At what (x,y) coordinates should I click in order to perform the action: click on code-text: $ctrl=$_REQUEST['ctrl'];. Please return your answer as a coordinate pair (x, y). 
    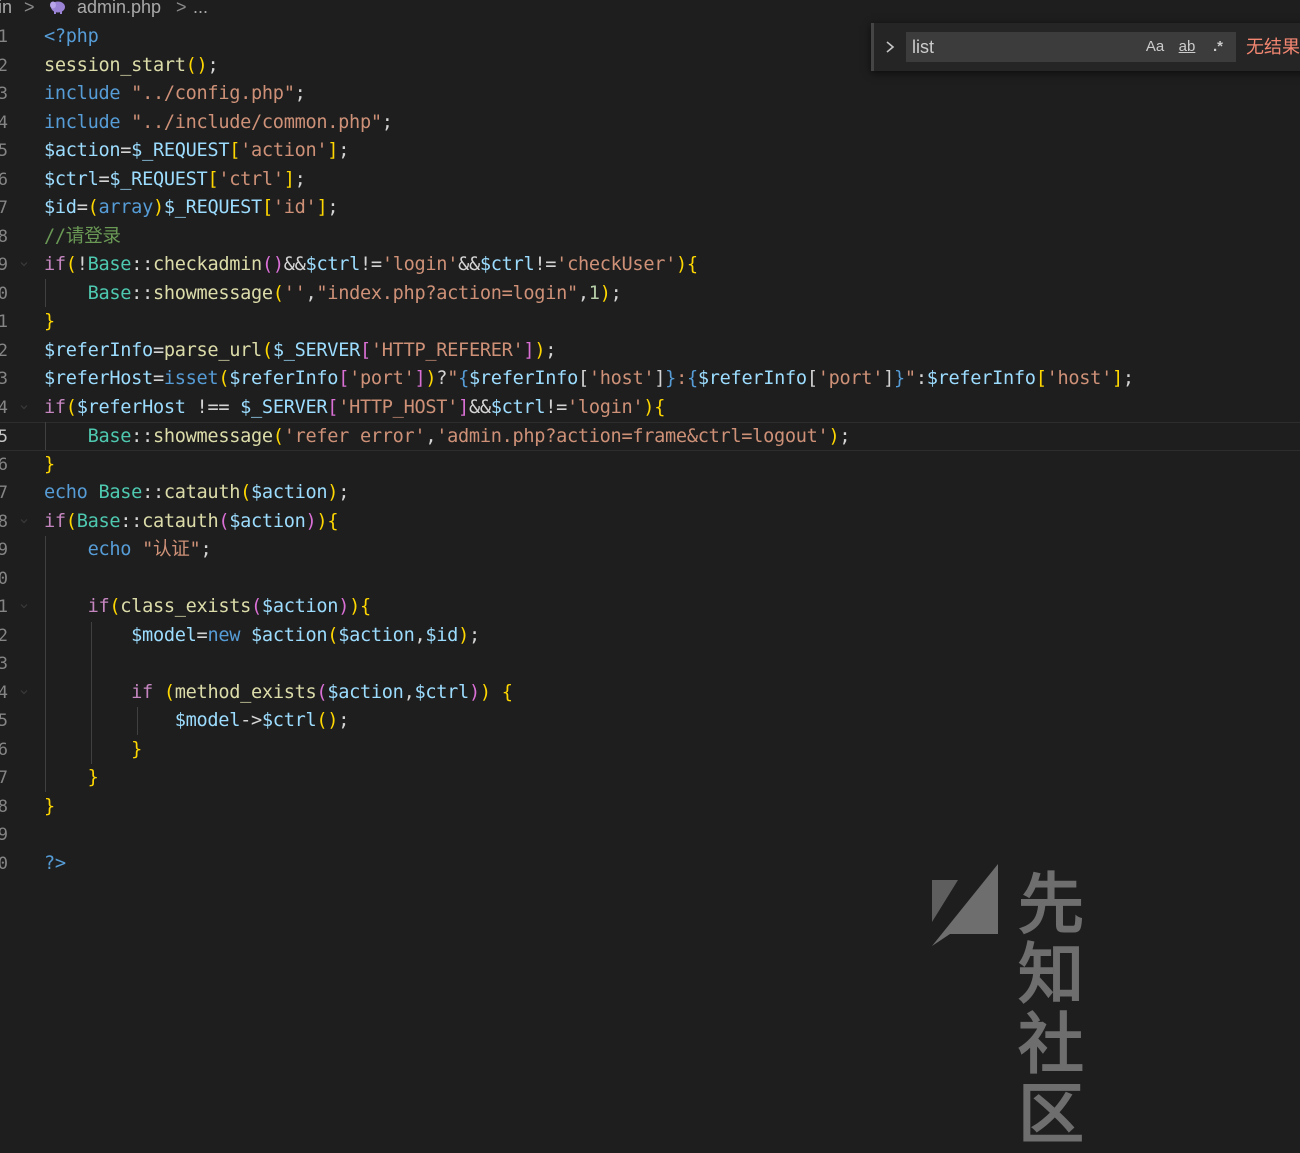
    Looking at the image, I should click on (175, 180).